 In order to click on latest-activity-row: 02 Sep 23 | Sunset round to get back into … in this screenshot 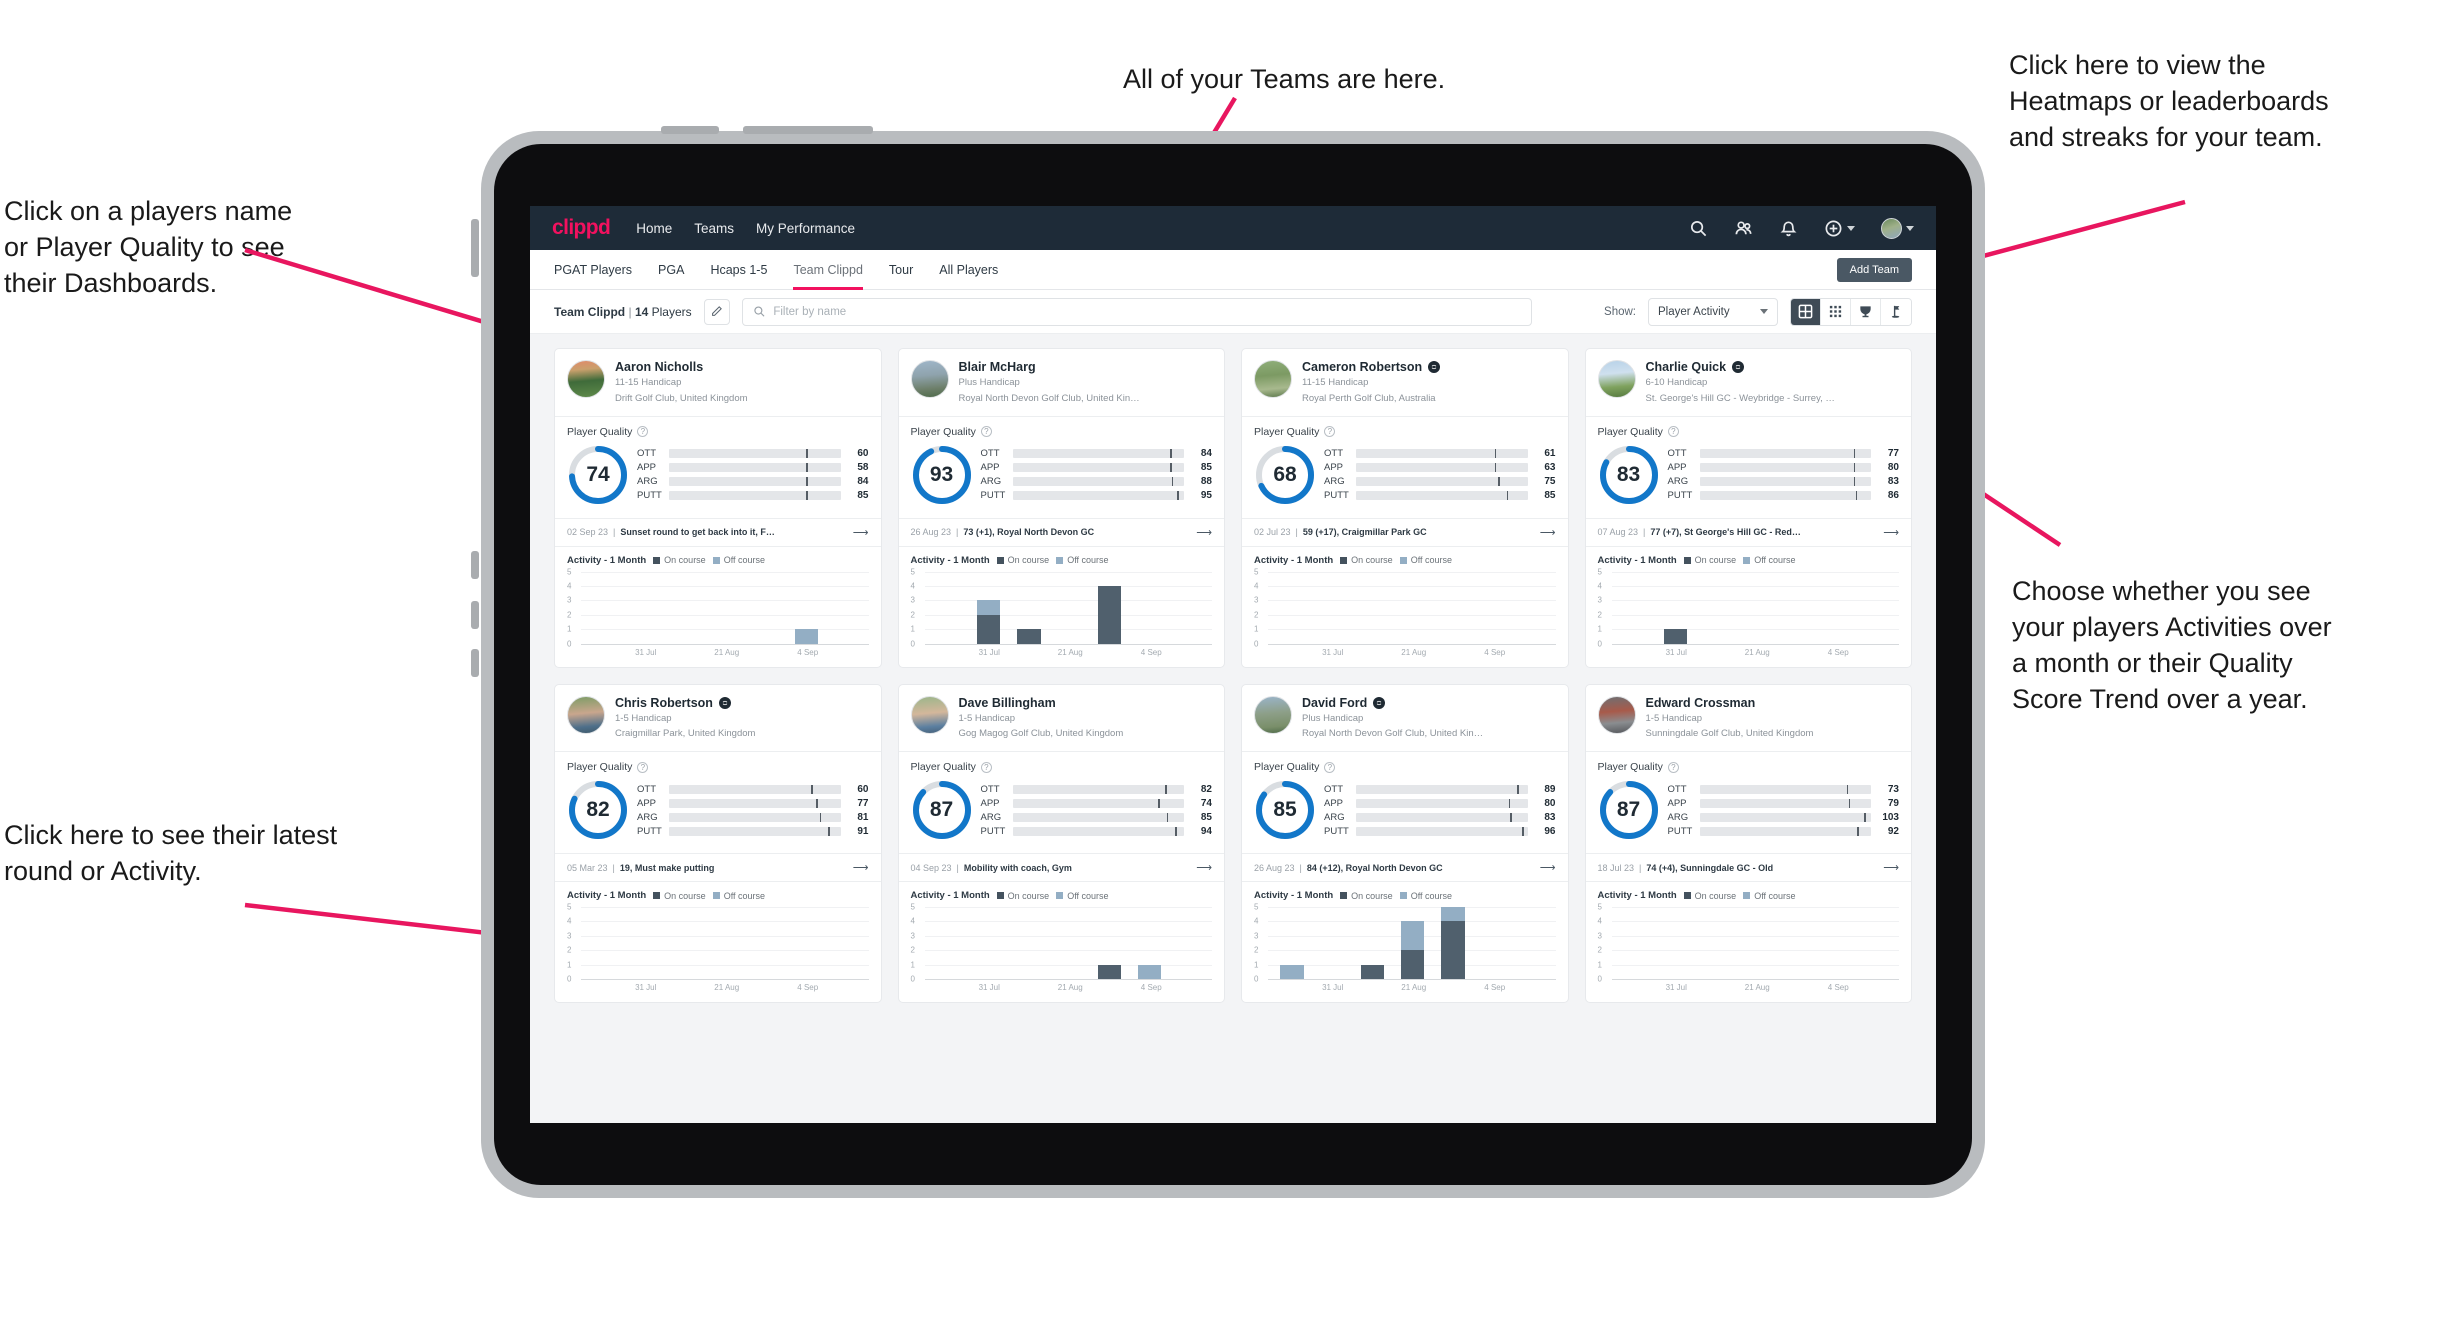, I will do `click(718, 531)`.